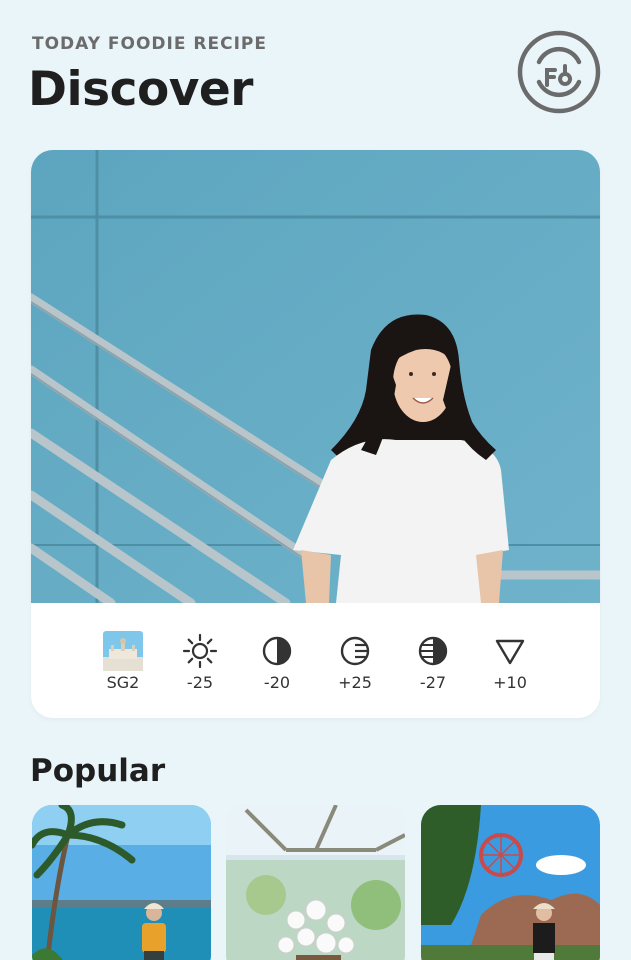 This screenshot has width=631, height=960. I want to click on triangle-down-icon, so click(510, 651).